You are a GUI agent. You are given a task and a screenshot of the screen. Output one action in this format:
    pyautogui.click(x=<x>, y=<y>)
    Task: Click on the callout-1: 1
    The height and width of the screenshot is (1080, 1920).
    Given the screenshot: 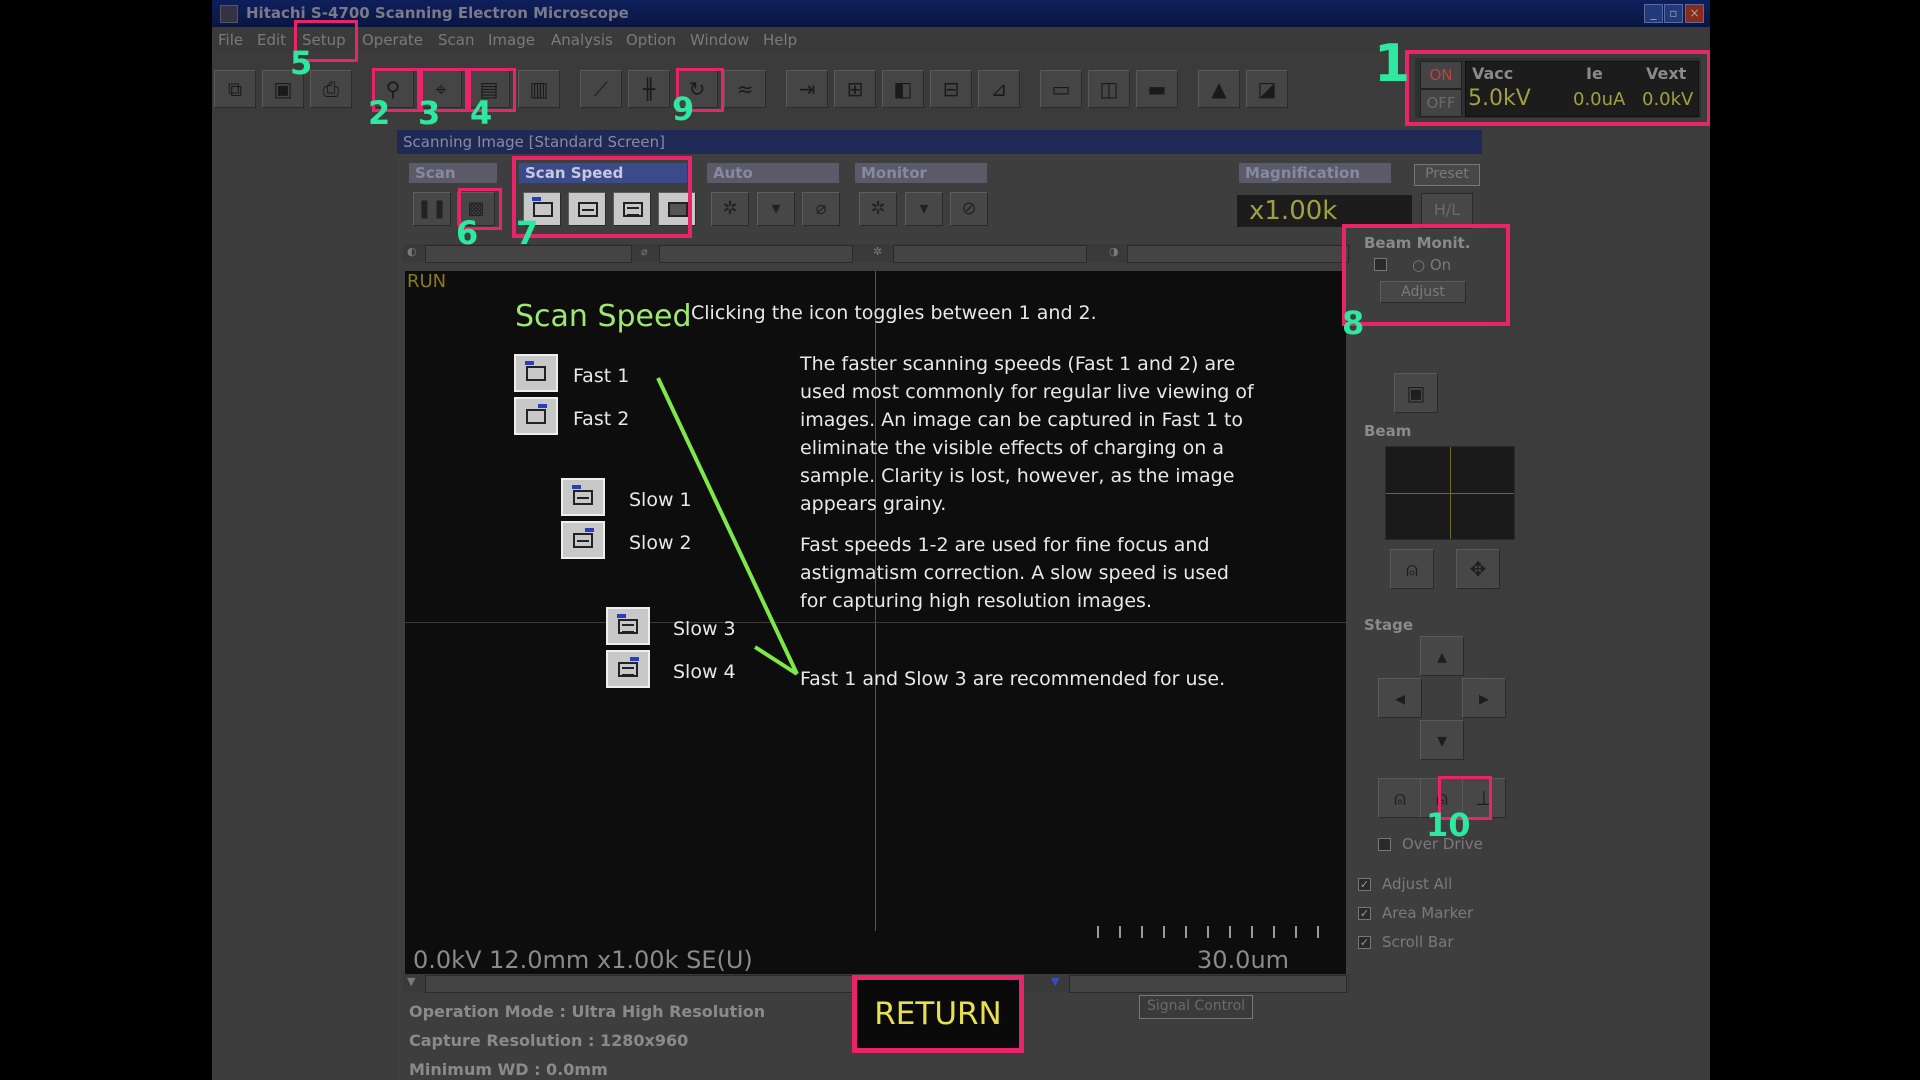 What is the action you would take?
    pyautogui.click(x=1392, y=64)
    